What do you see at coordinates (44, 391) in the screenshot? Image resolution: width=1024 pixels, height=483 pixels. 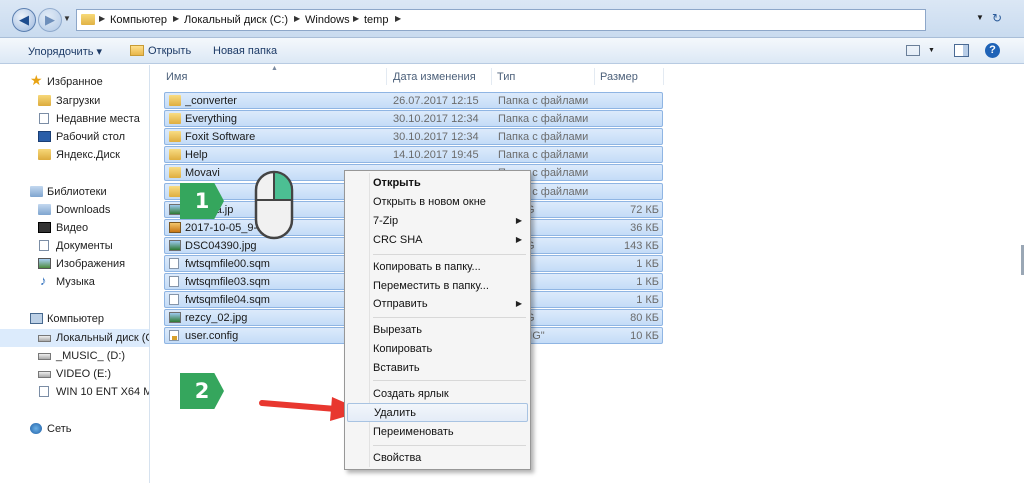 I see `dvd-drive-icon` at bounding box center [44, 391].